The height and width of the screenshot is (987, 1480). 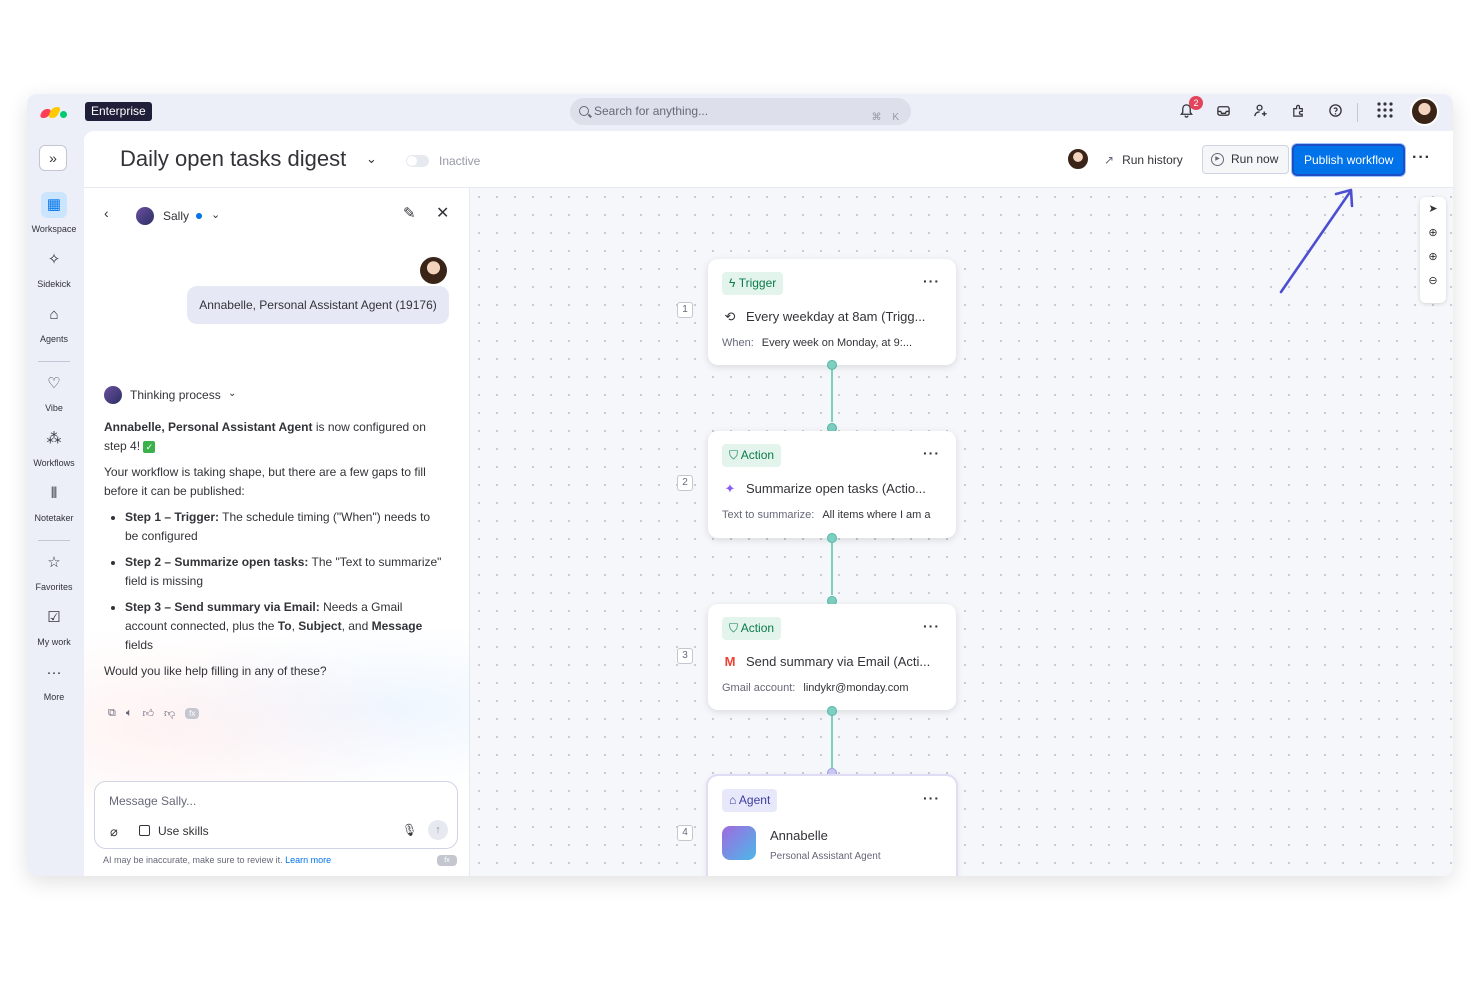 I want to click on agent-role: Personal Assistant Agent, so click(x=825, y=856).